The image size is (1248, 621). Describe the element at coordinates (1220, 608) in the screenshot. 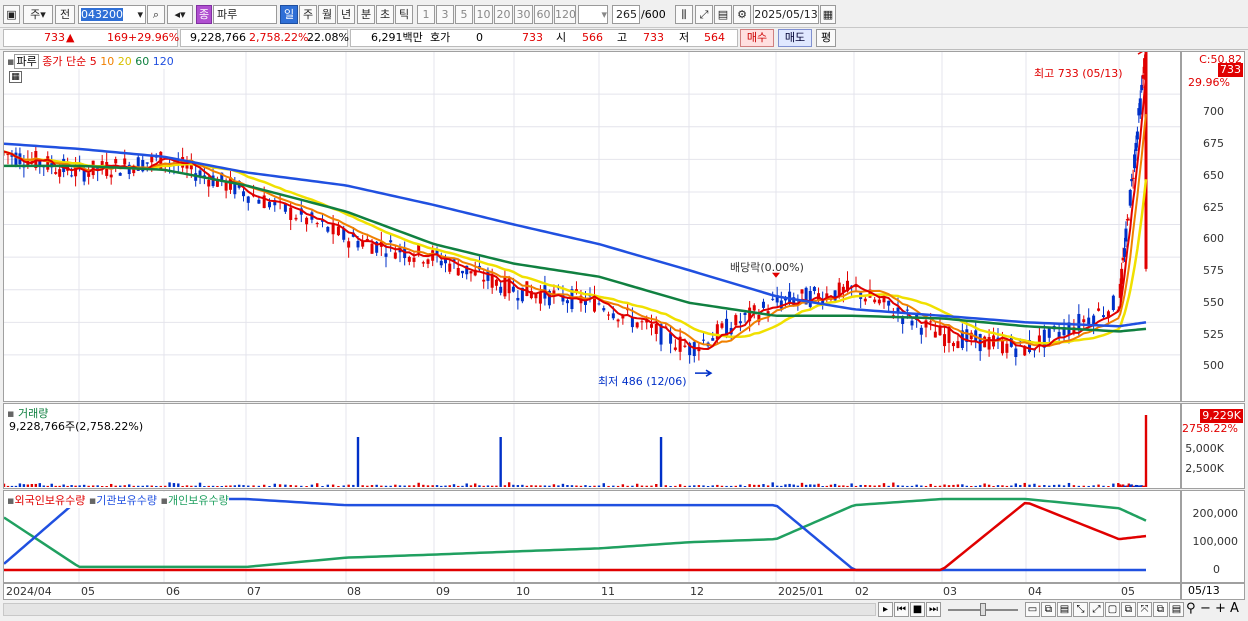

I see `zoom-in-icon: +` at that location.